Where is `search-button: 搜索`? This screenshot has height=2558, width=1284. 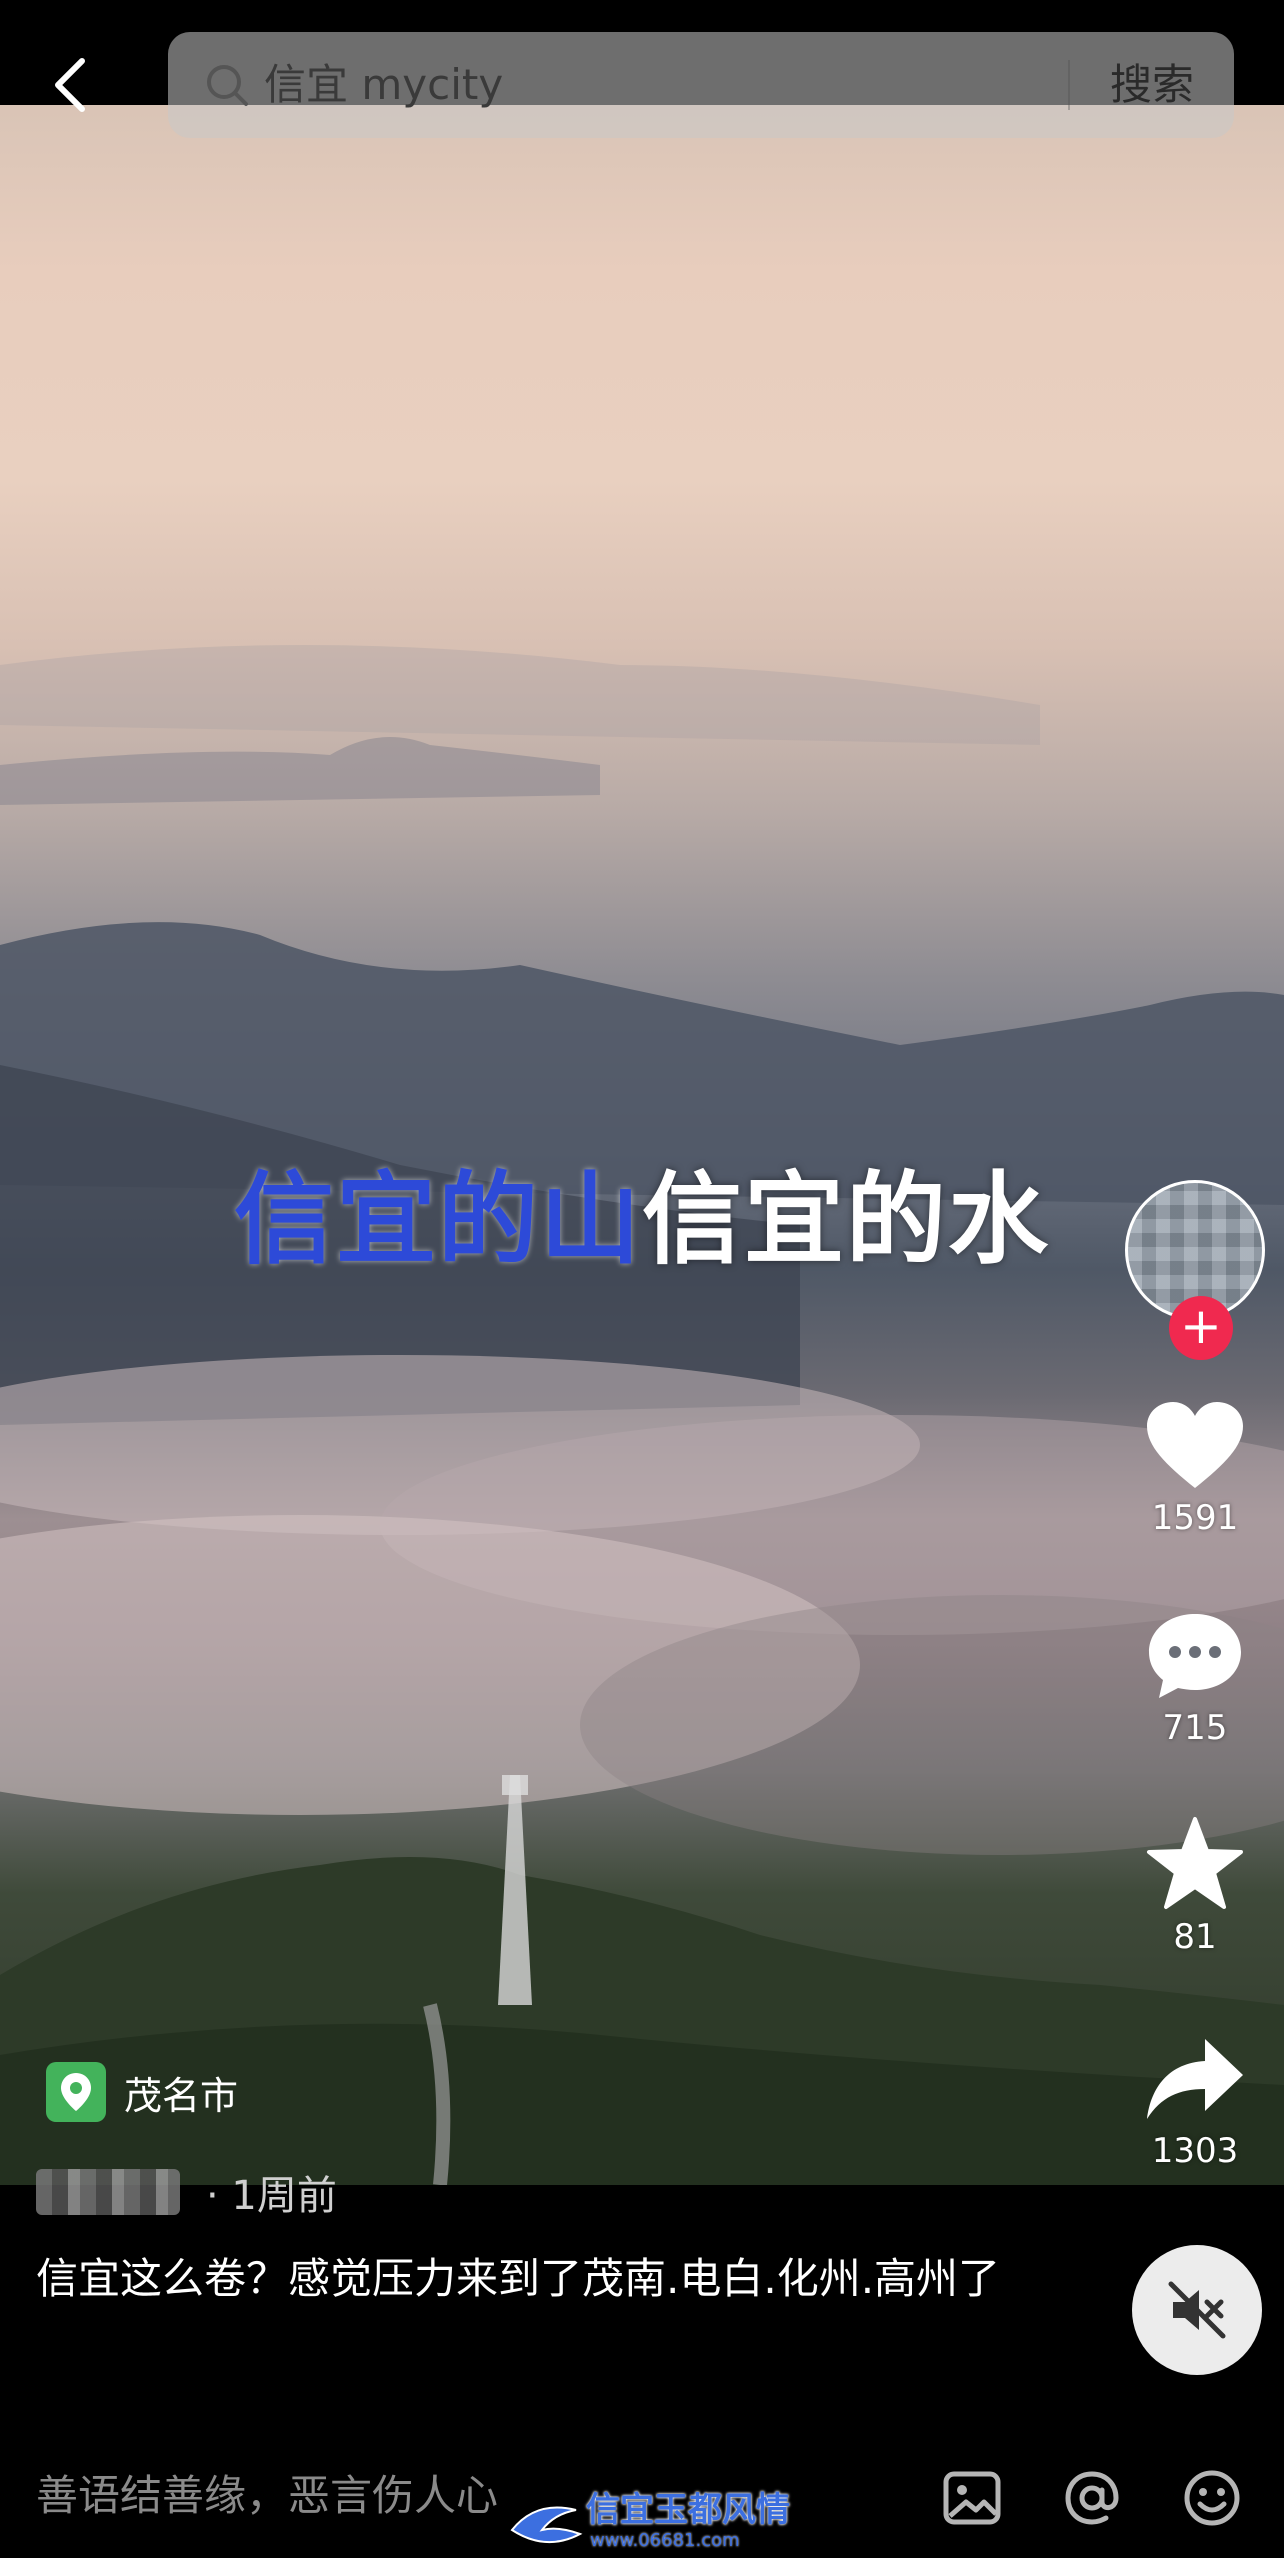
search-button: 搜索 is located at coordinates (1152, 85).